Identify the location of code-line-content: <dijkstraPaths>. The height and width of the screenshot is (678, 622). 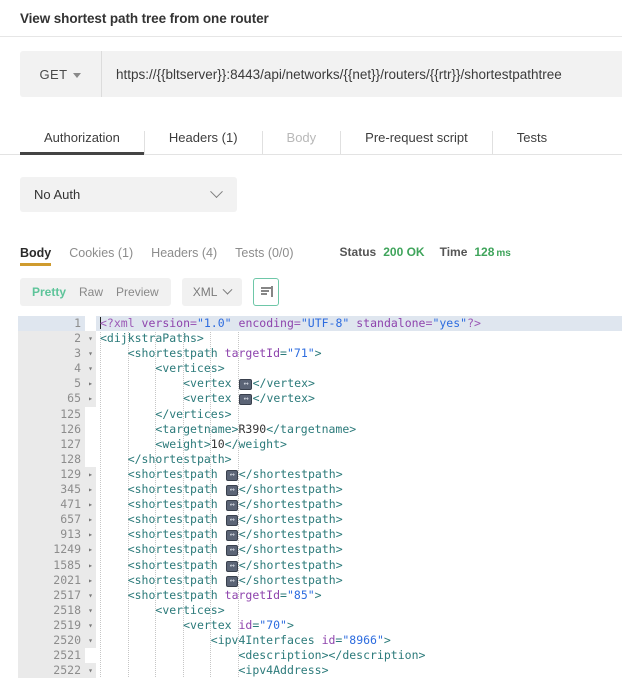
(359, 338).